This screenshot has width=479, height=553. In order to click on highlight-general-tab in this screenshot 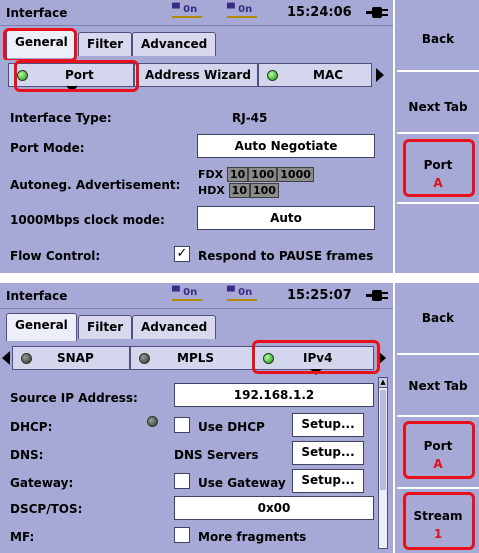, I will do `click(40, 45)`.